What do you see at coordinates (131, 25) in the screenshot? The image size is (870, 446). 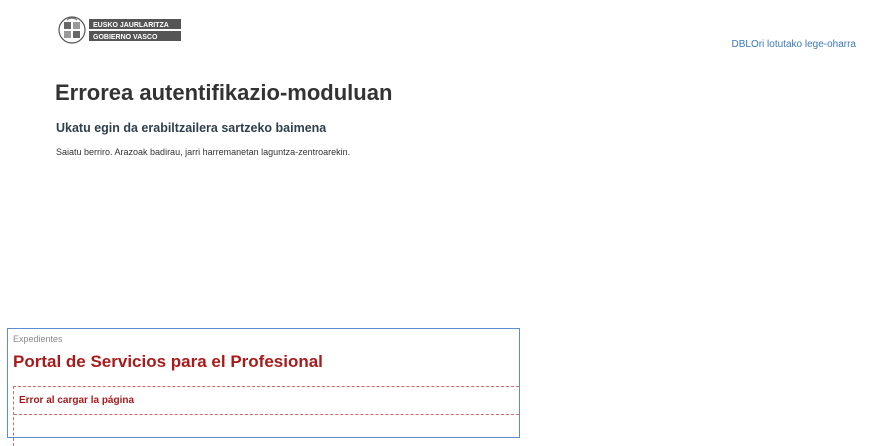 I see `logo-line-1: EUSKO JAURLARITZA` at bounding box center [131, 25].